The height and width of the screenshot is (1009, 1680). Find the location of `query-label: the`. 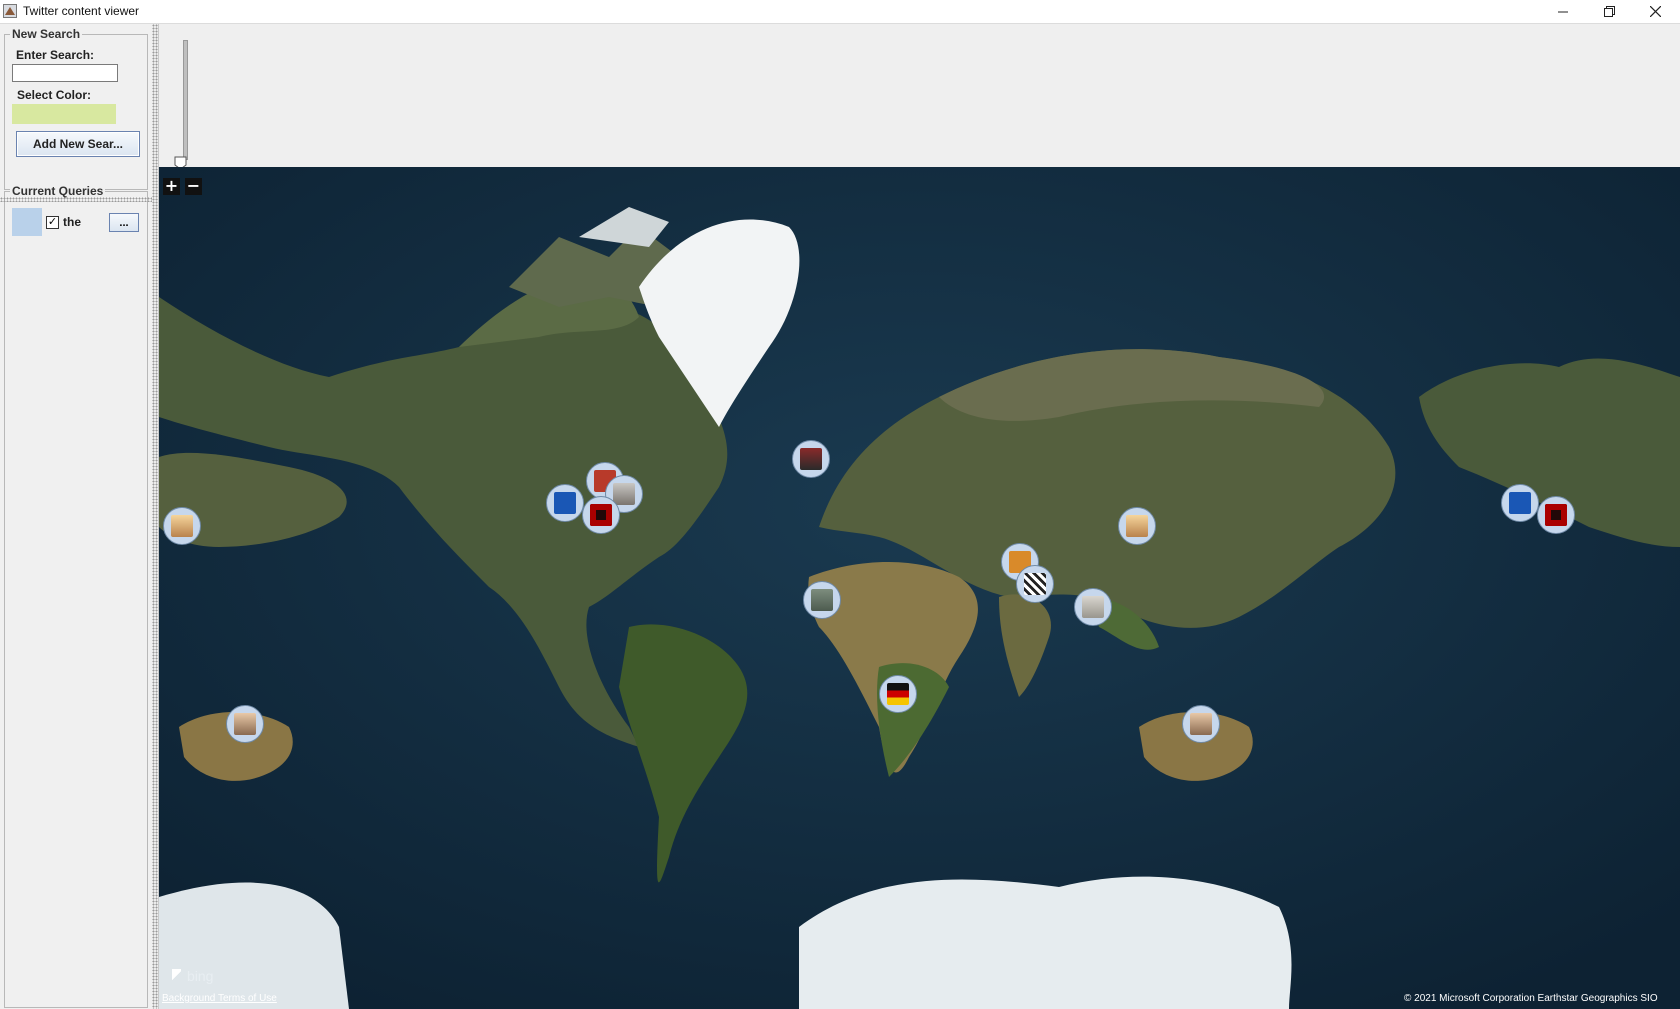

query-label: the is located at coordinates (72, 222).